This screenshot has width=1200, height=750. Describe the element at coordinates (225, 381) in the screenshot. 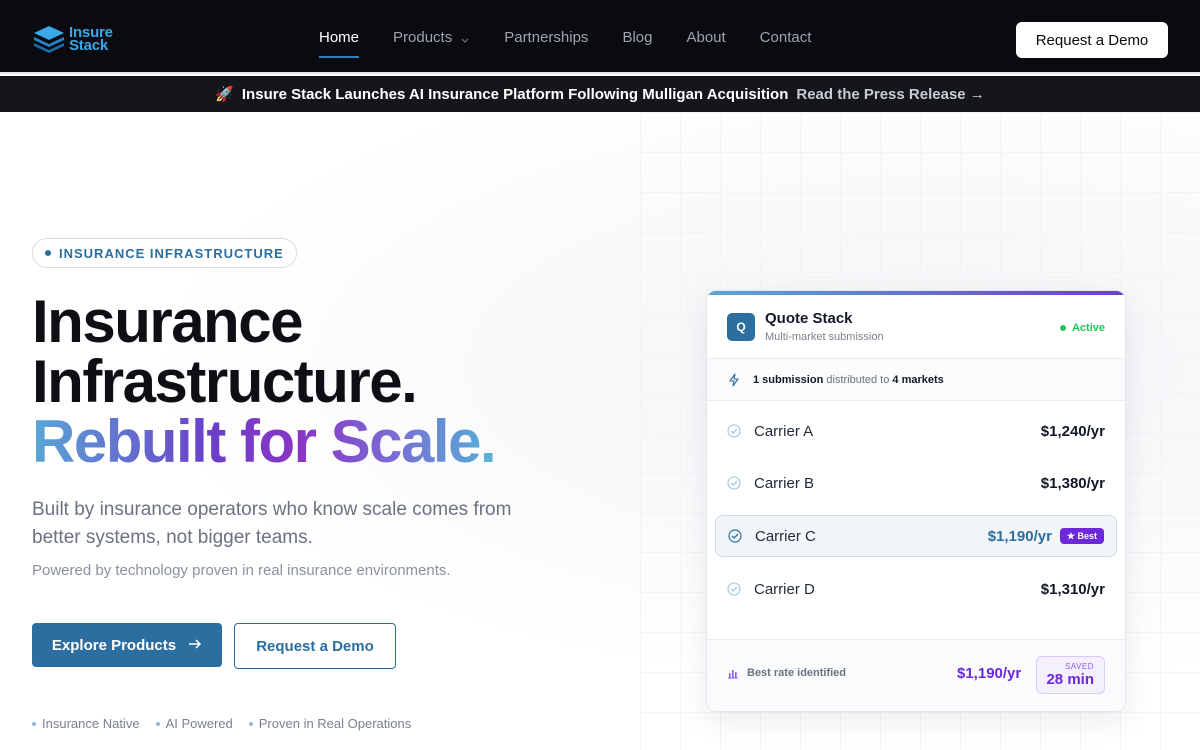

I see `headline-line-2: Infrastructure.` at that location.